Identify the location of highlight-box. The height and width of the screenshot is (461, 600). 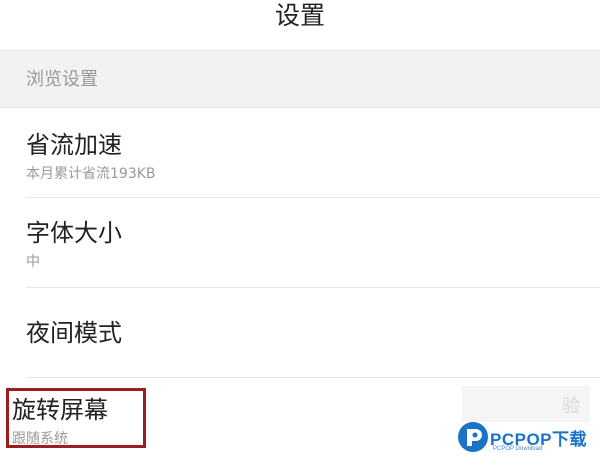
(76, 418).